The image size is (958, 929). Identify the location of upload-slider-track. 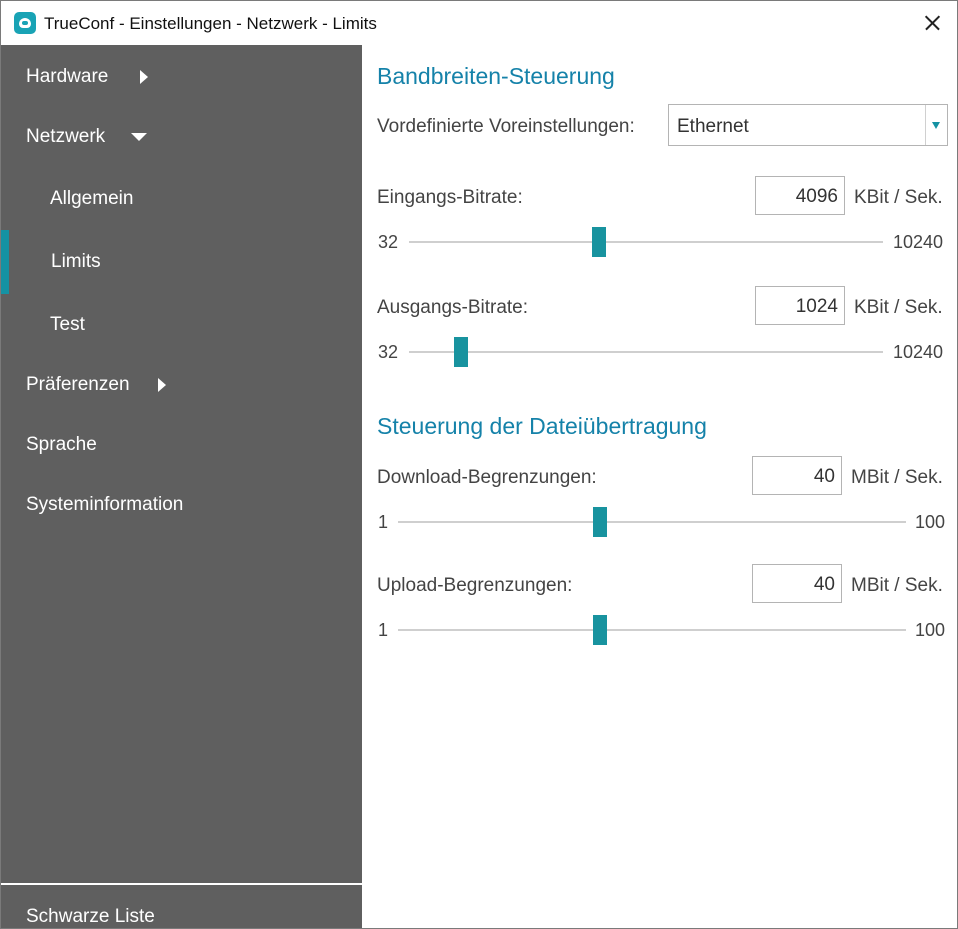
(652, 630).